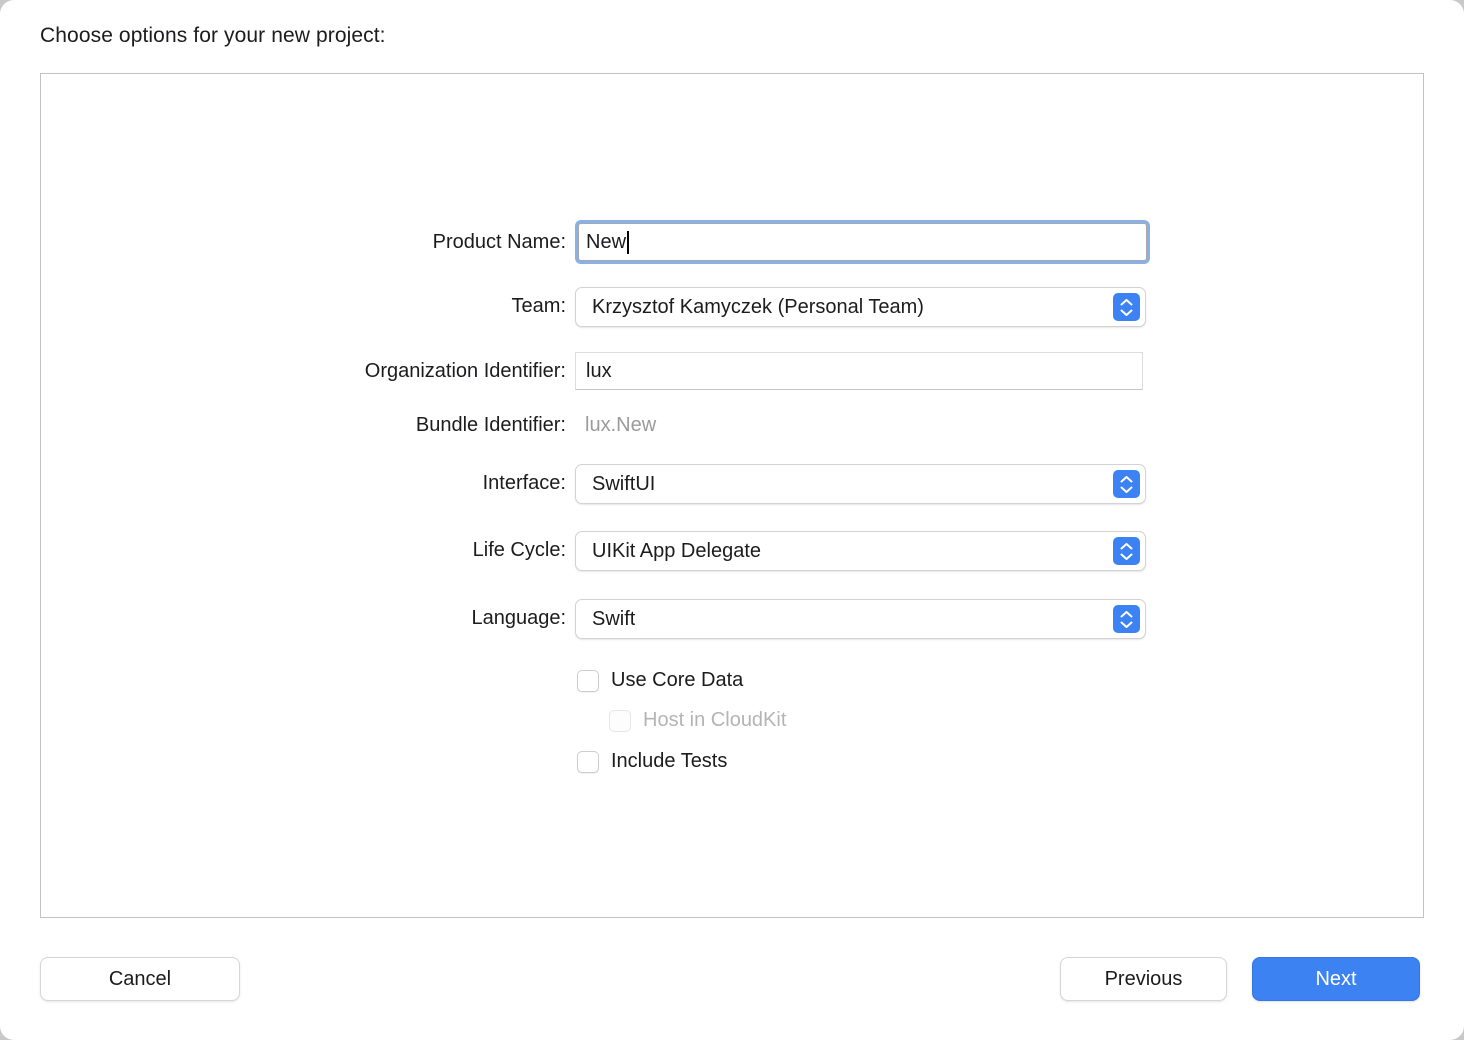 This screenshot has height=1040, width=1464. I want to click on product-name-value: New, so click(606, 242).